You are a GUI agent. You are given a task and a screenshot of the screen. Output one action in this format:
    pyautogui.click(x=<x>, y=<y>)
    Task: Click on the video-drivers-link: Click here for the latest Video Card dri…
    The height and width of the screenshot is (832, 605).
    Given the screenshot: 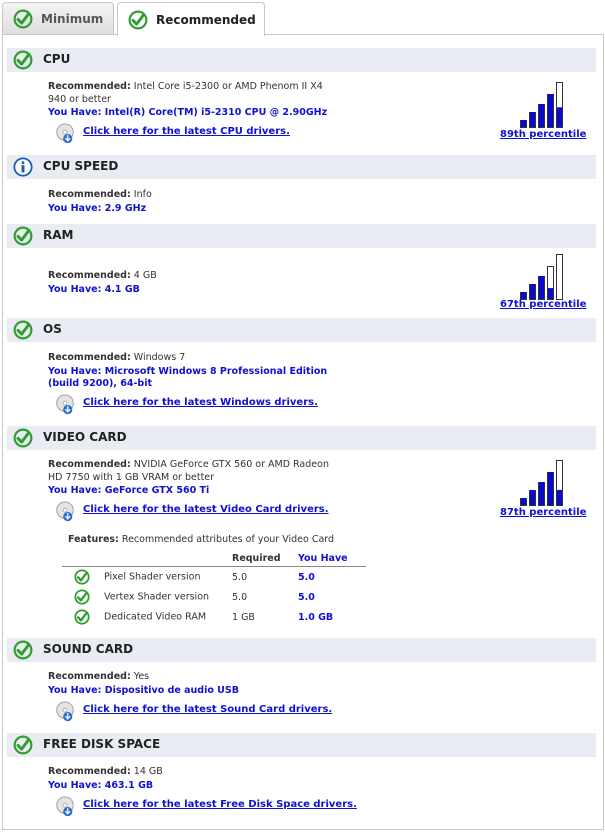 What is the action you would take?
    pyautogui.click(x=206, y=509)
    